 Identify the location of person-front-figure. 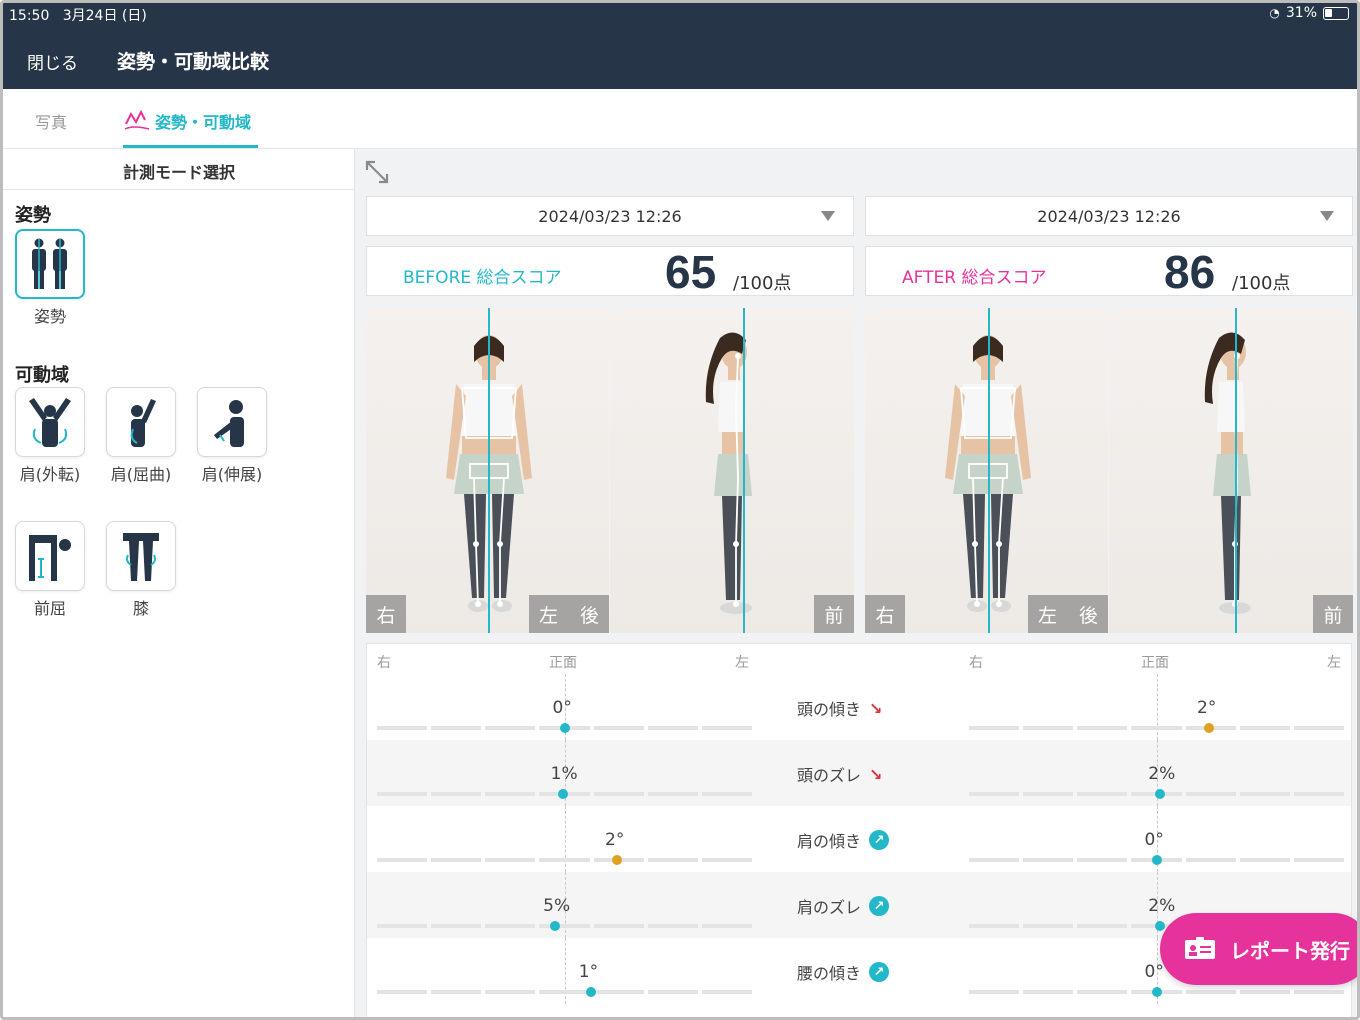
(988, 473).